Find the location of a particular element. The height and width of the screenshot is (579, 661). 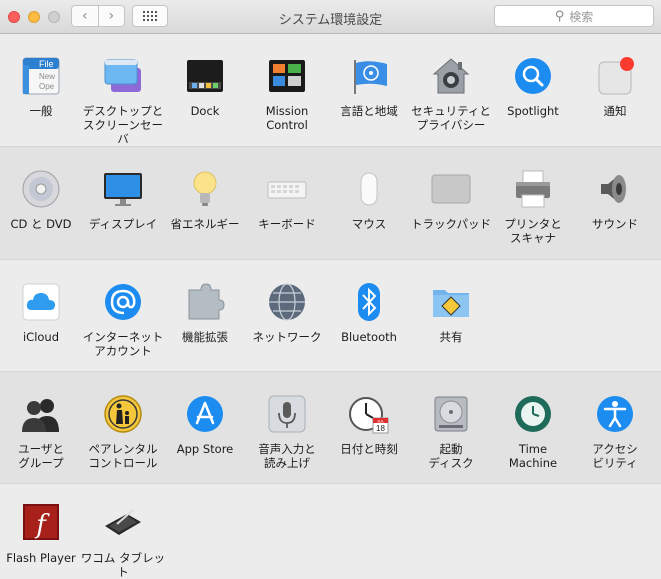

search-field: ⚲ 検索 is located at coordinates (574, 16).